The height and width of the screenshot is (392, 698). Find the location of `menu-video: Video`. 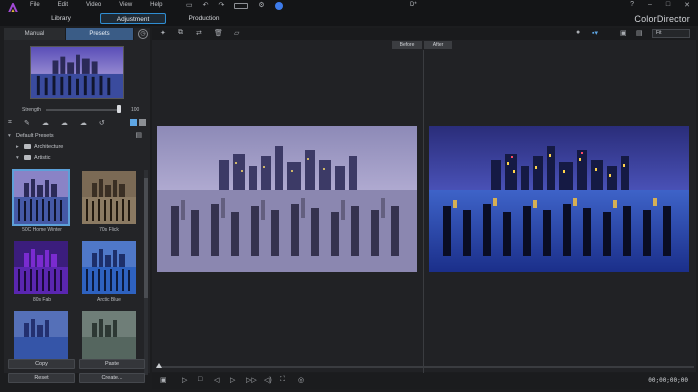

menu-video: Video is located at coordinates (93, 5).